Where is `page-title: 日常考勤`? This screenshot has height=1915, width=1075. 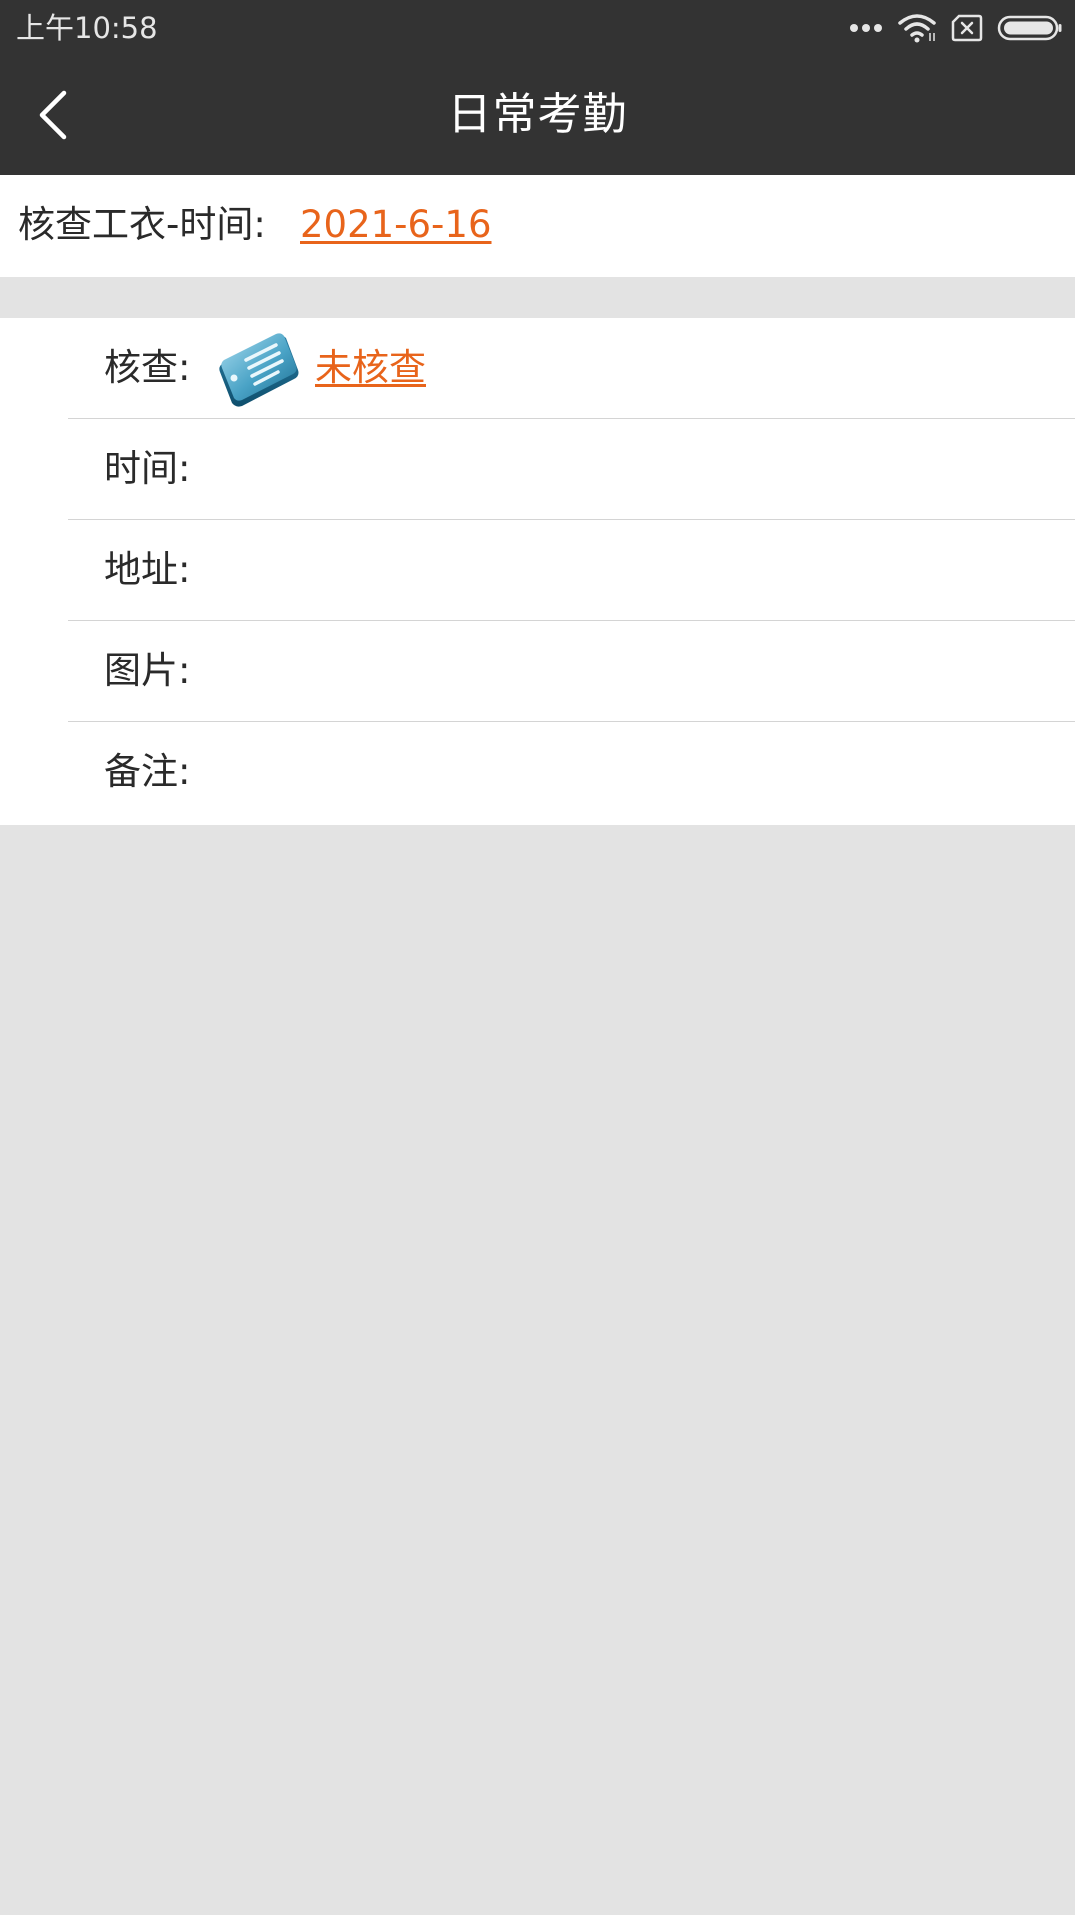 page-title: 日常考勤 is located at coordinates (537, 114).